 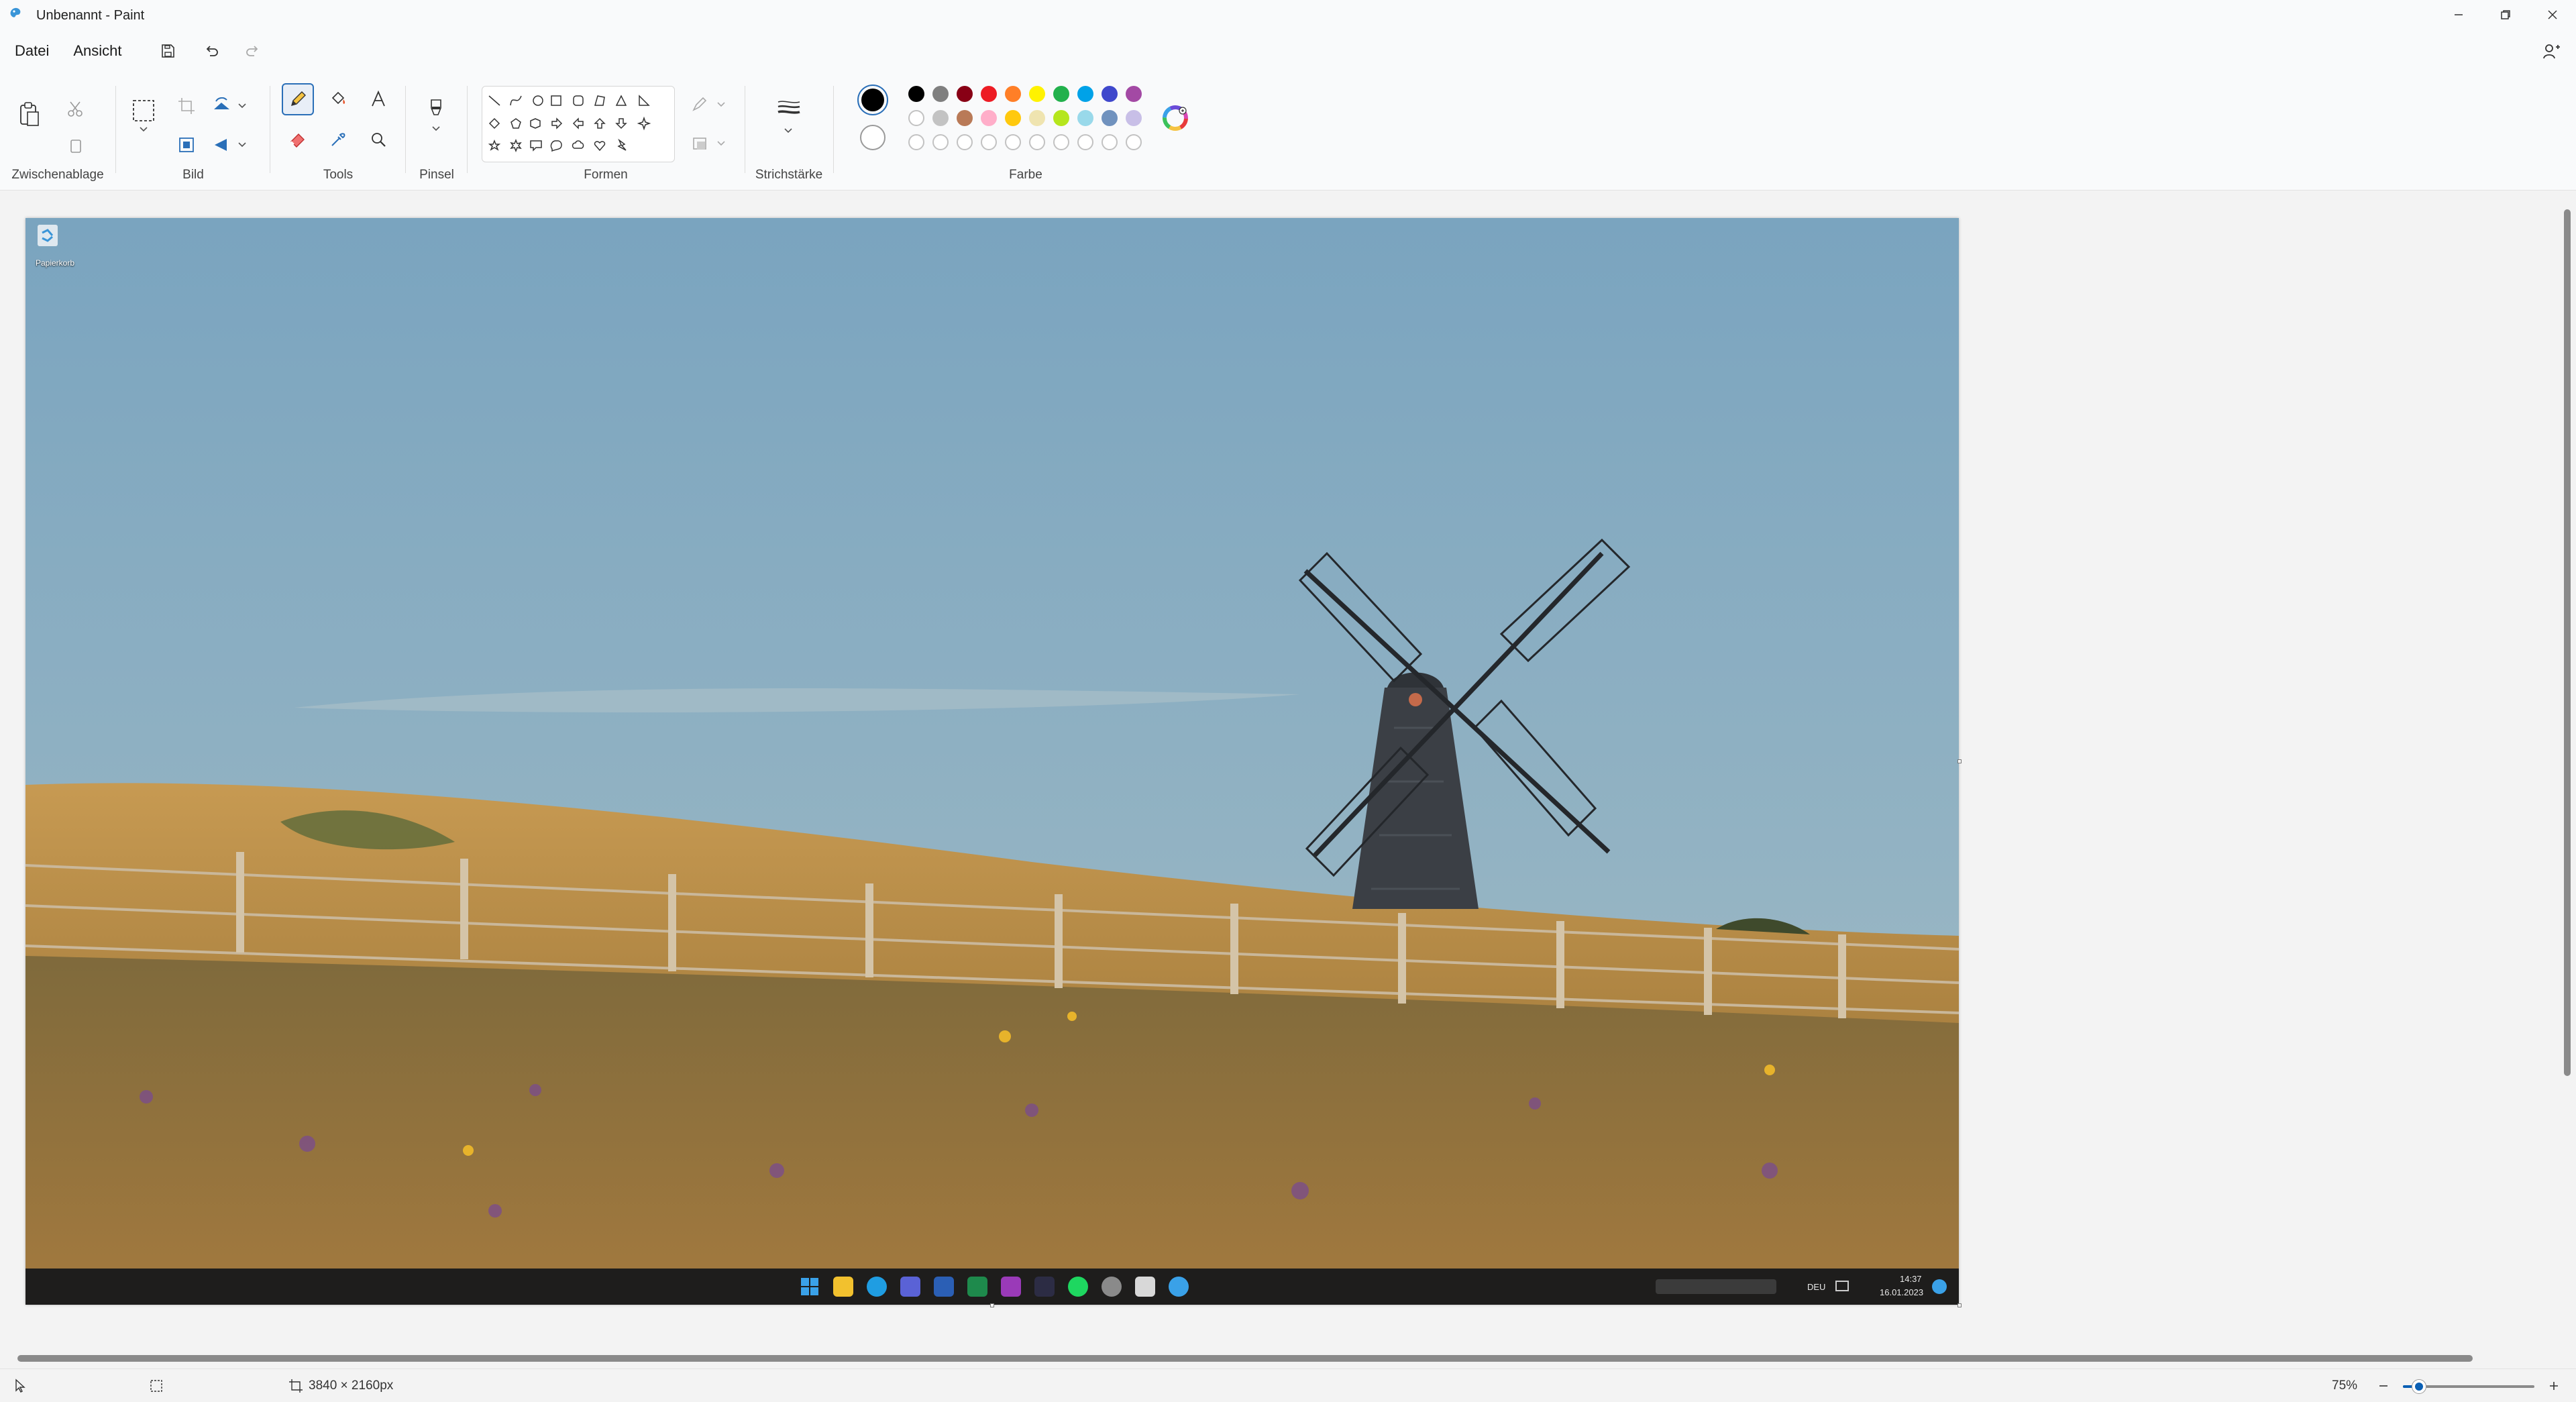 I want to click on menu-view: Ansicht, so click(x=97, y=51).